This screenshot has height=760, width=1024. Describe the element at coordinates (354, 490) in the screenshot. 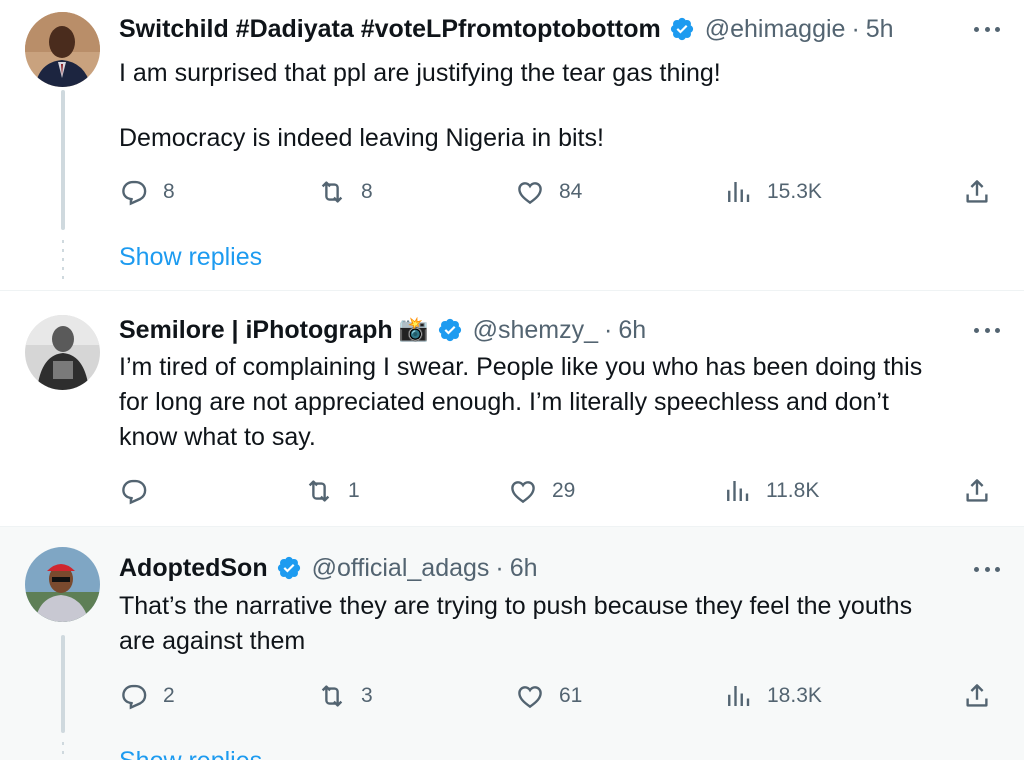

I see `retweet-count: 1` at that location.